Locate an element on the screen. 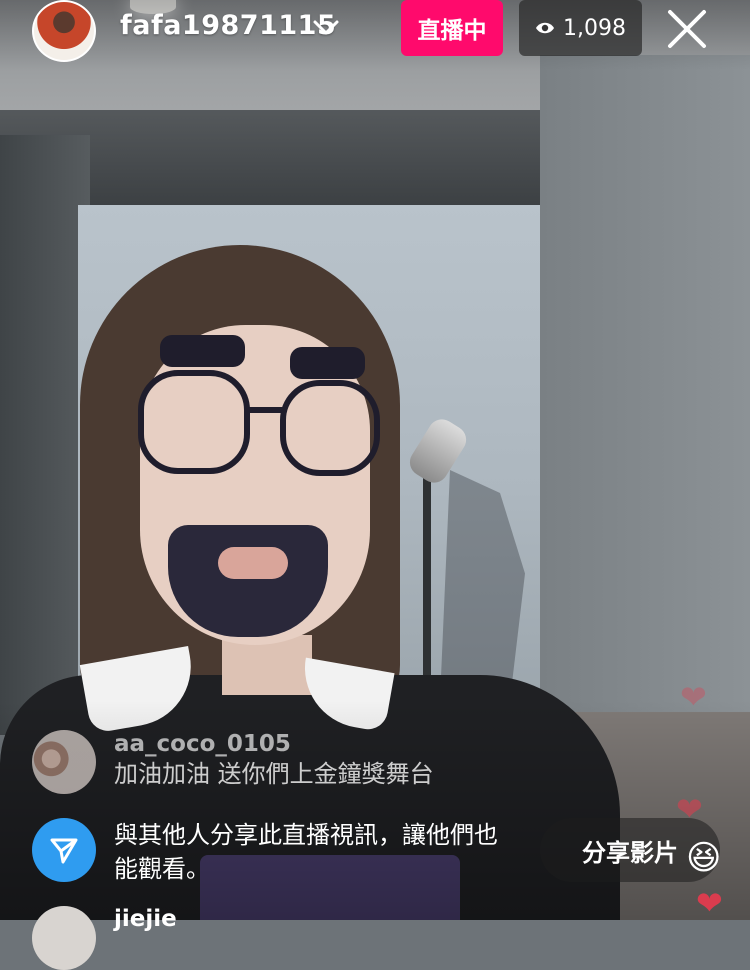  live-badge-label: 直播中 is located at coordinates (452, 31).